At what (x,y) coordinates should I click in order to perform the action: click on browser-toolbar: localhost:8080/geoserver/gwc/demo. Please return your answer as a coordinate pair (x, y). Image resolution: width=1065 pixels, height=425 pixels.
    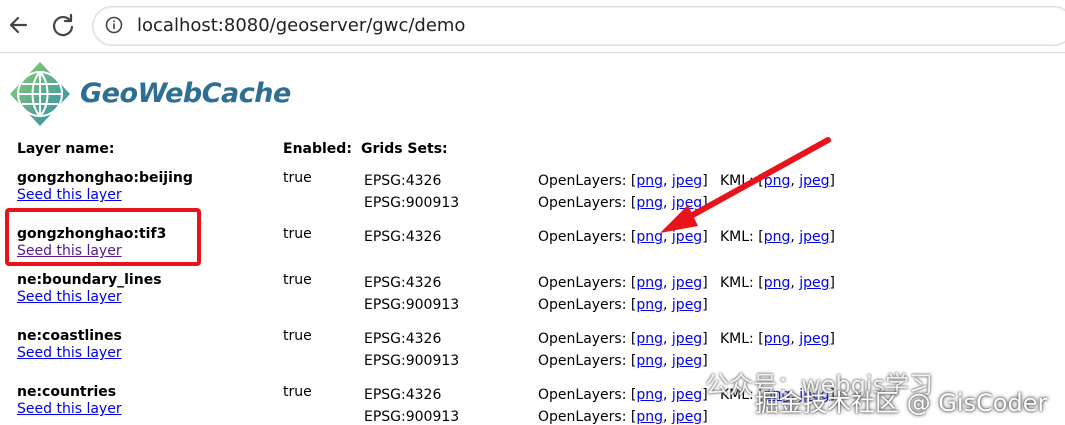
    Looking at the image, I should click on (532, 26).